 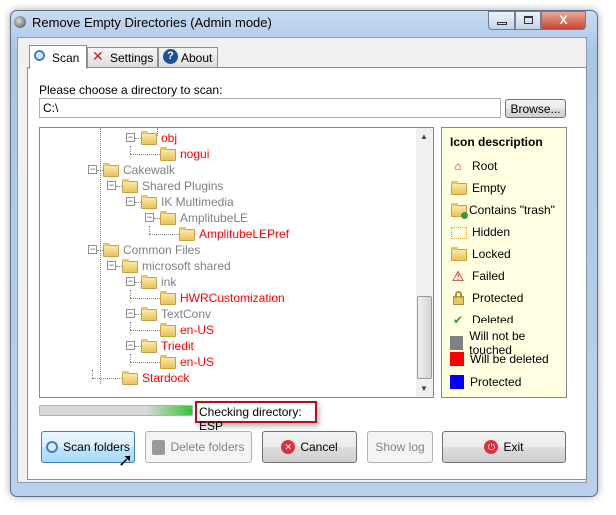 What do you see at coordinates (459, 211) in the screenshot?
I see `folder-trash-icon` at bounding box center [459, 211].